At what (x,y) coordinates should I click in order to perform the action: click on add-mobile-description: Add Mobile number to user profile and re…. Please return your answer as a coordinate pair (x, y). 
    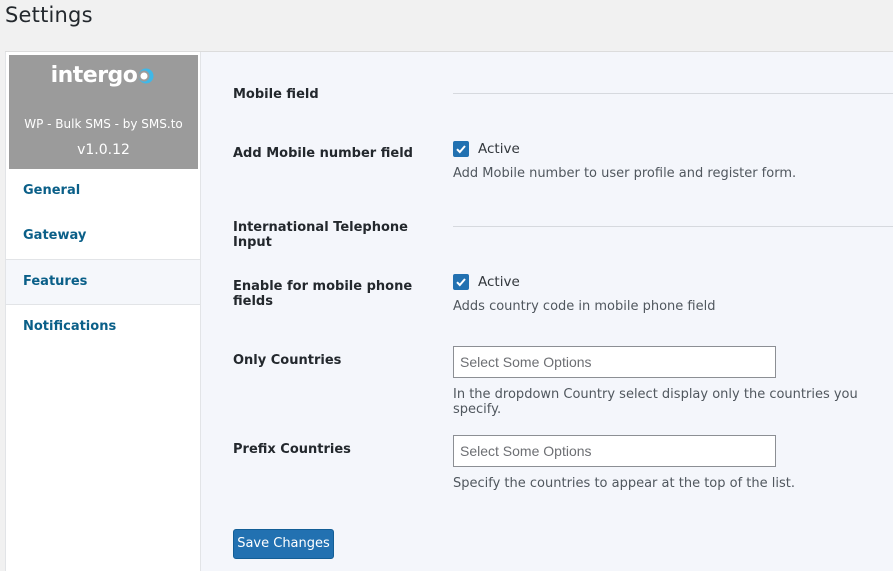
    Looking at the image, I should click on (625, 173).